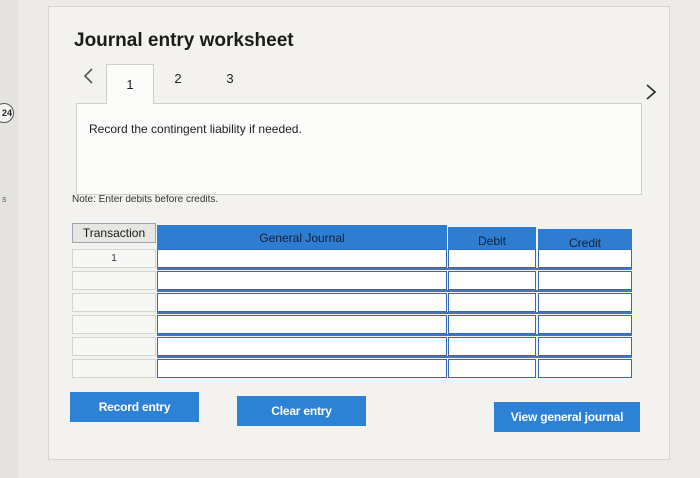 The width and height of the screenshot is (700, 478). I want to click on record-entry-button: Record entry, so click(134, 407).